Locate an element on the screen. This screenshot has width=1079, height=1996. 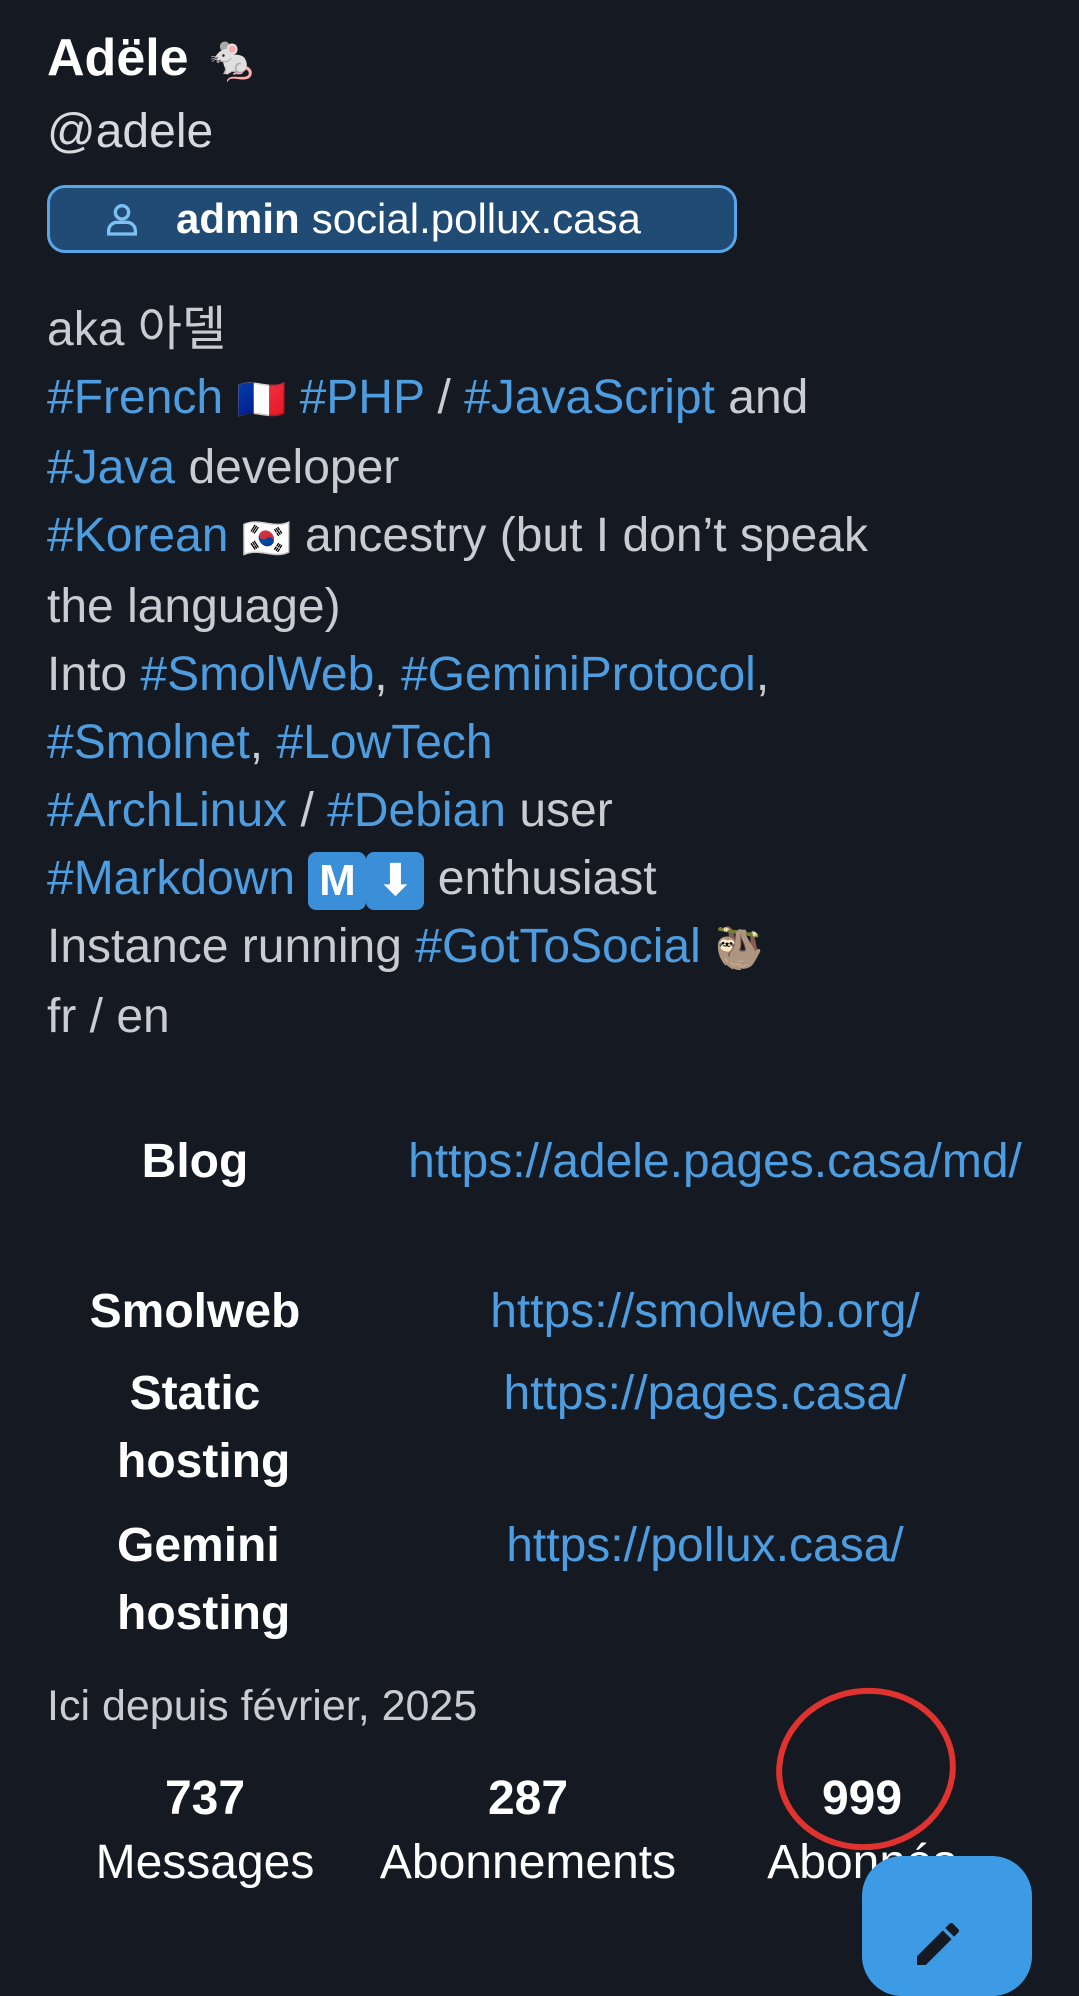
bio-text: Into is located at coordinates (87, 674).